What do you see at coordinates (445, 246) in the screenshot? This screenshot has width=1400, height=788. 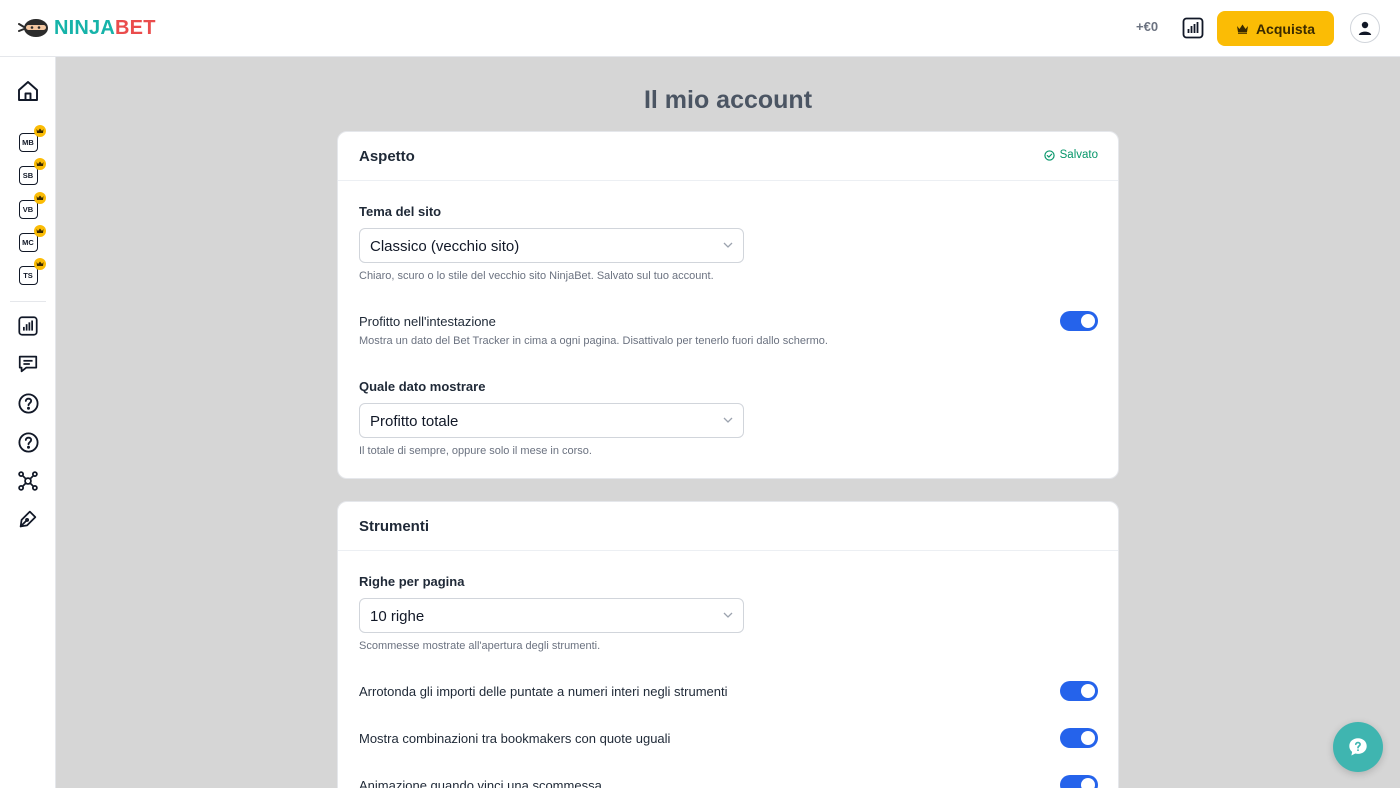 I see `theme-select-value: Classico (vecchio sito)` at bounding box center [445, 246].